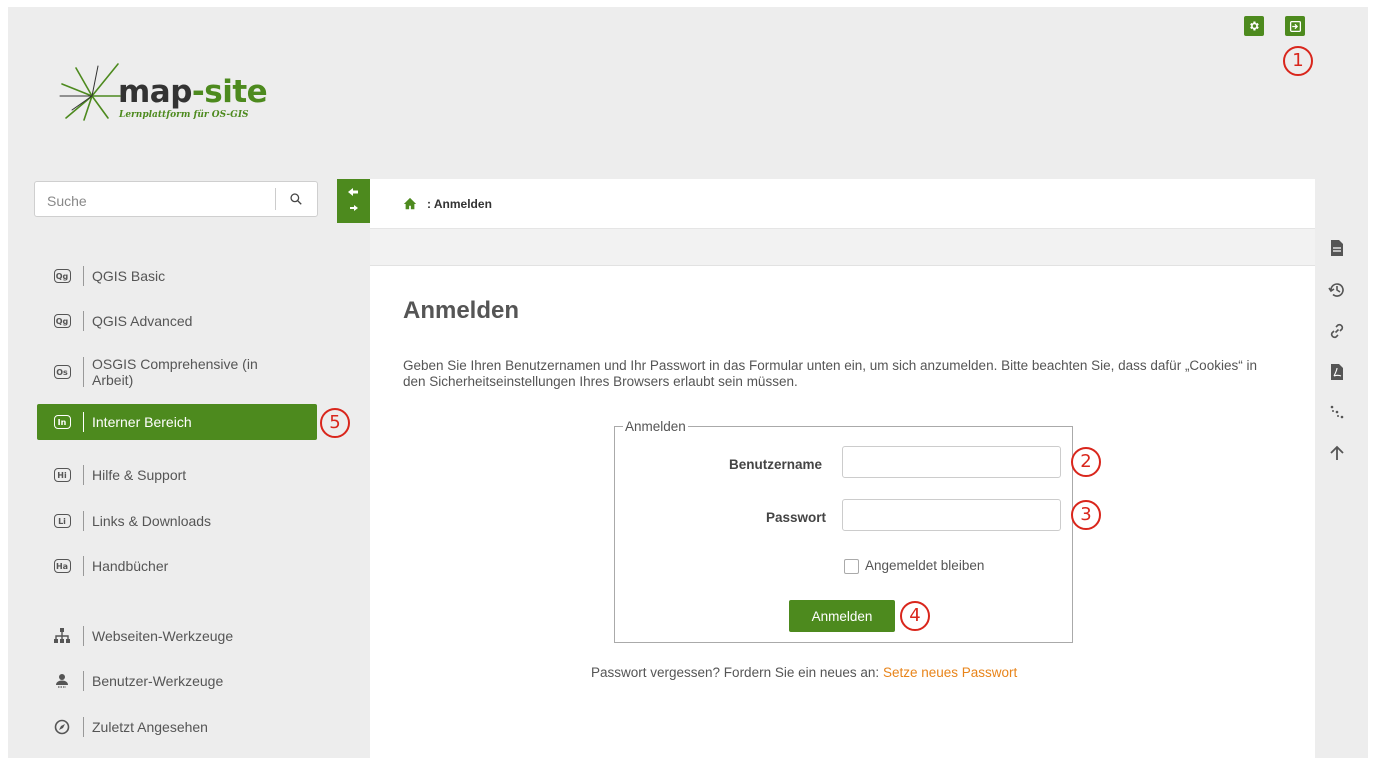 This screenshot has height=758, width=1373. What do you see at coordinates (152, 521) in the screenshot?
I see `sidebar-item-label: Links & Downloads` at bounding box center [152, 521].